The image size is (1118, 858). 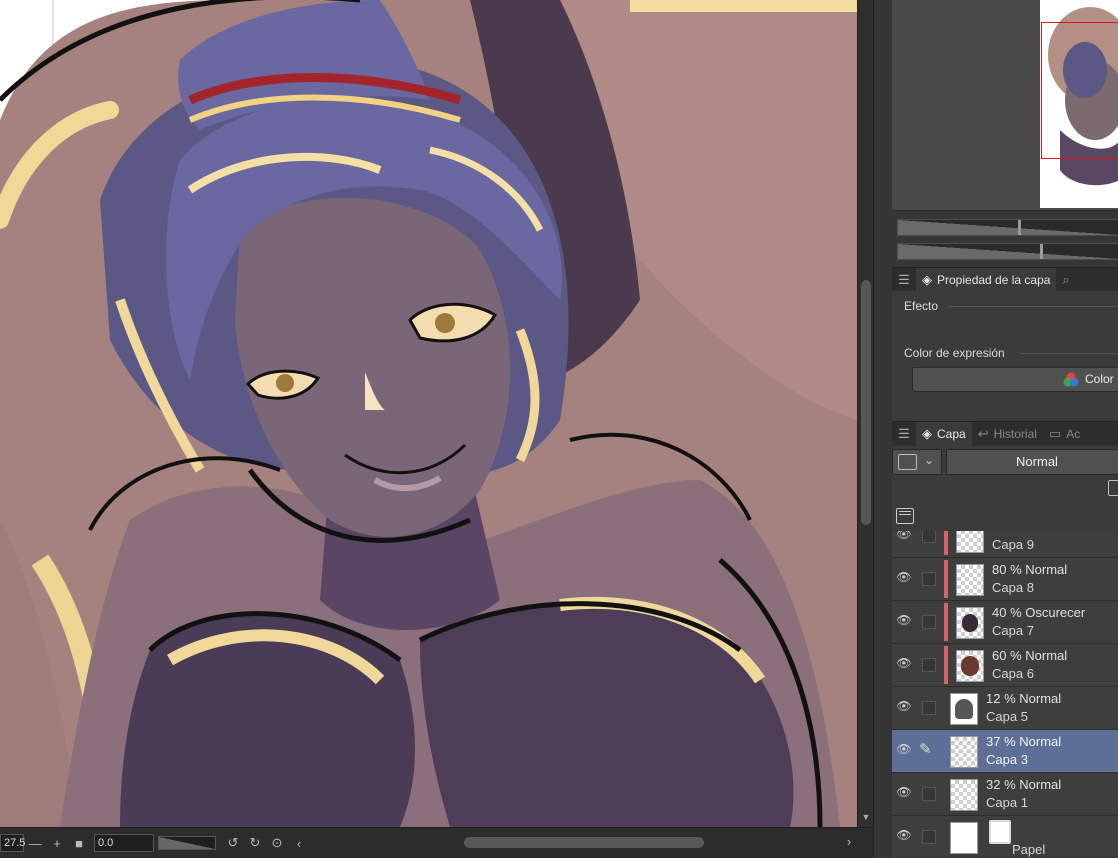 I want to click on scroll-down-arrow-icon: ▼, so click(x=866, y=817).